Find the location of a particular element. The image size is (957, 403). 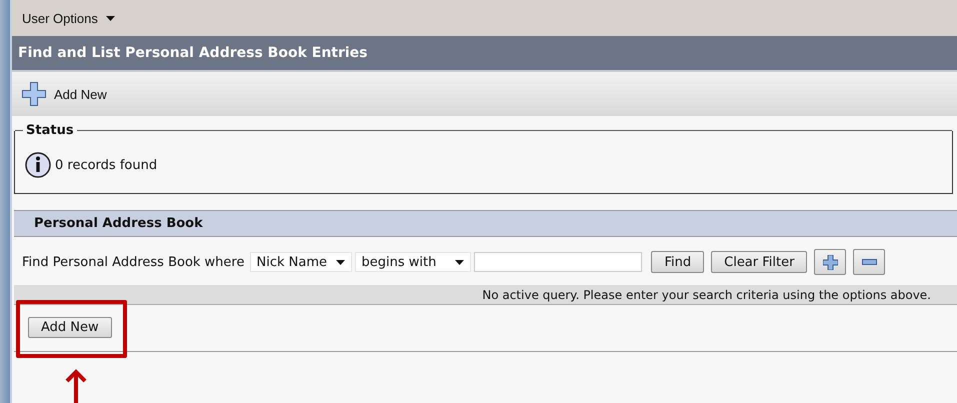

query-message: No active query. Please enter your search criteria using the options above. is located at coordinates (706, 295).